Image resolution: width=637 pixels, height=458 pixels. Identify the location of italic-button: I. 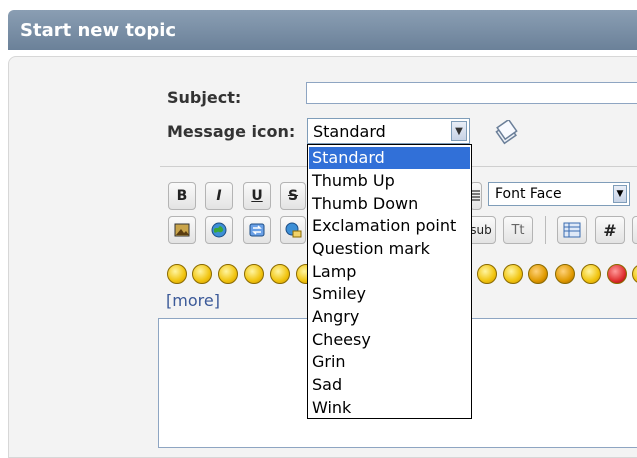
(219, 196).